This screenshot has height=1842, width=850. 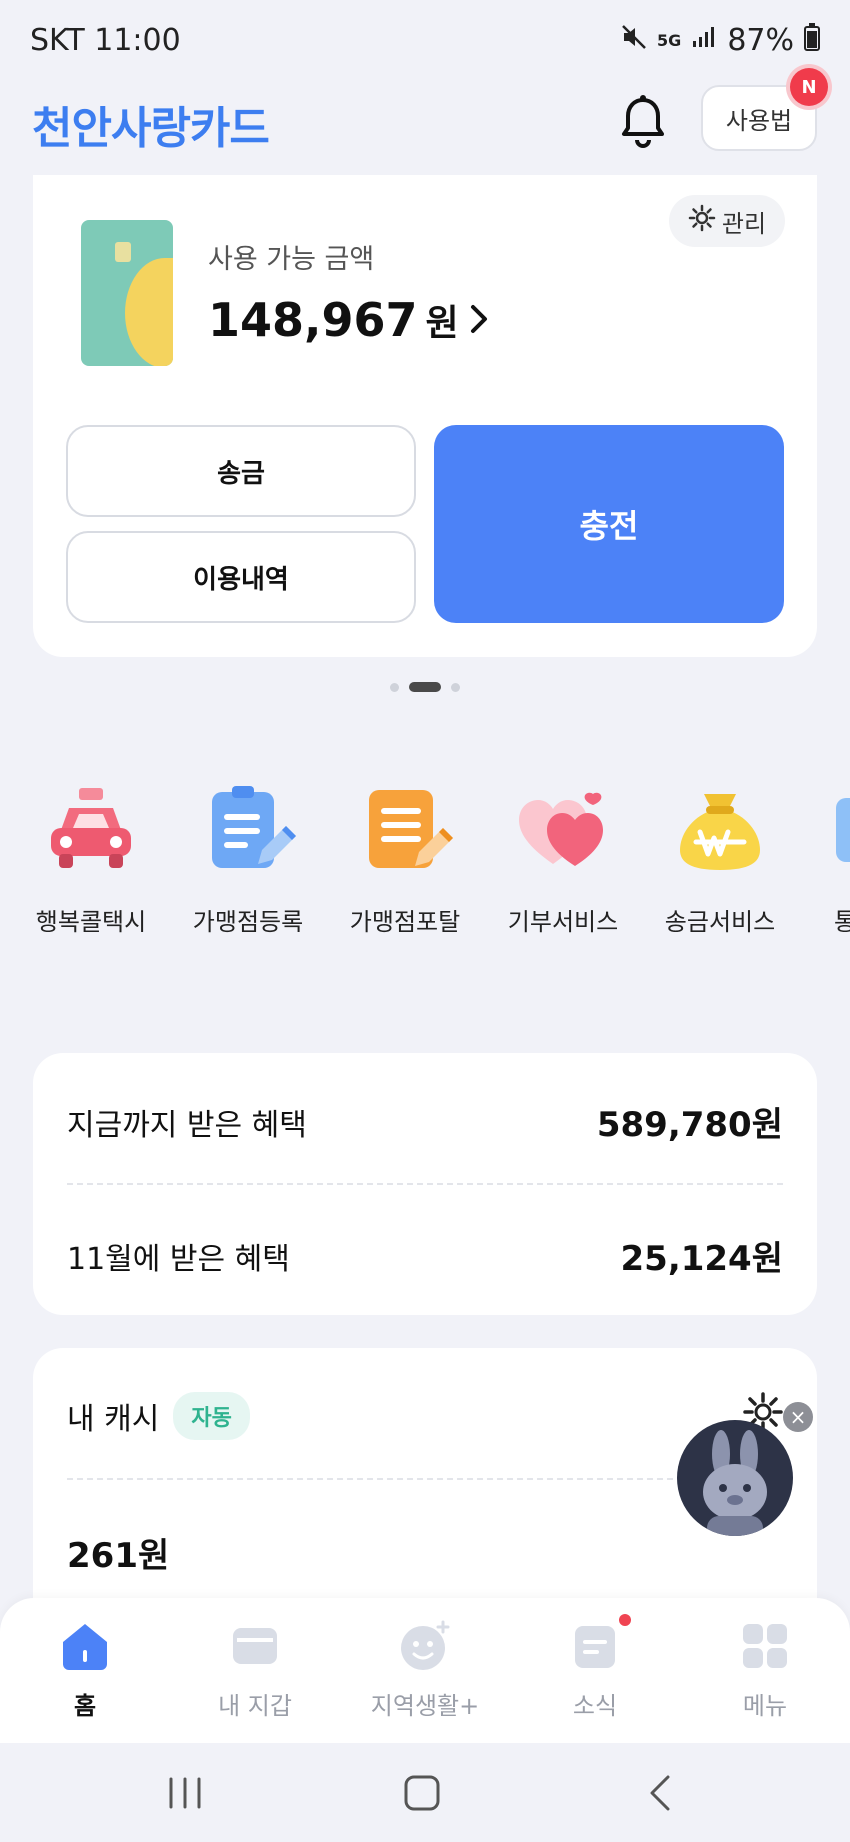 What do you see at coordinates (85, 1646) in the screenshot?
I see `home-icon` at bounding box center [85, 1646].